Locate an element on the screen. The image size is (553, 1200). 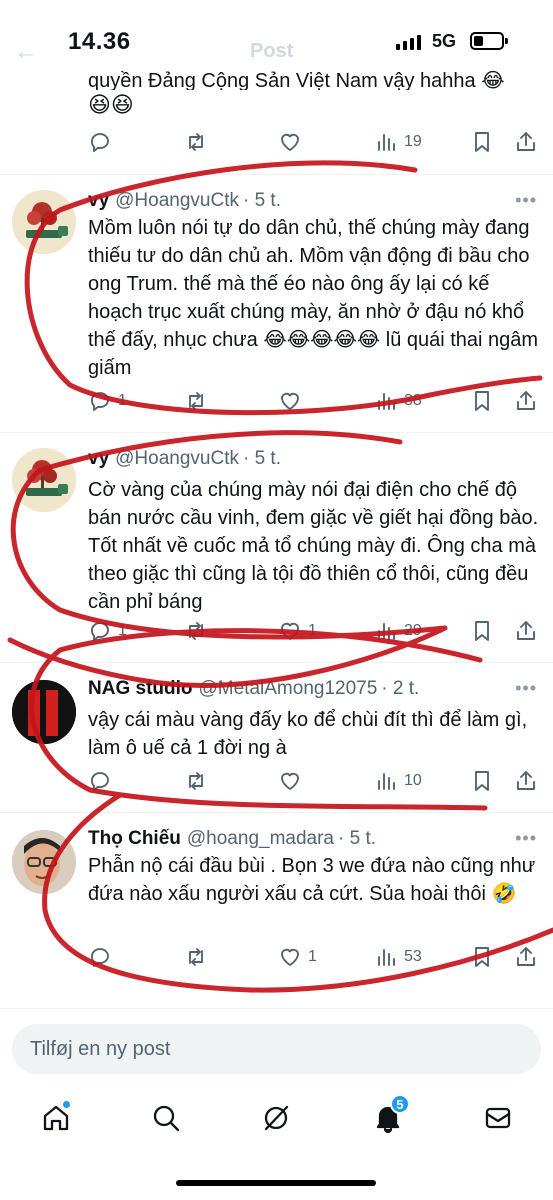
compose-input is located at coordinates (276, 1049).